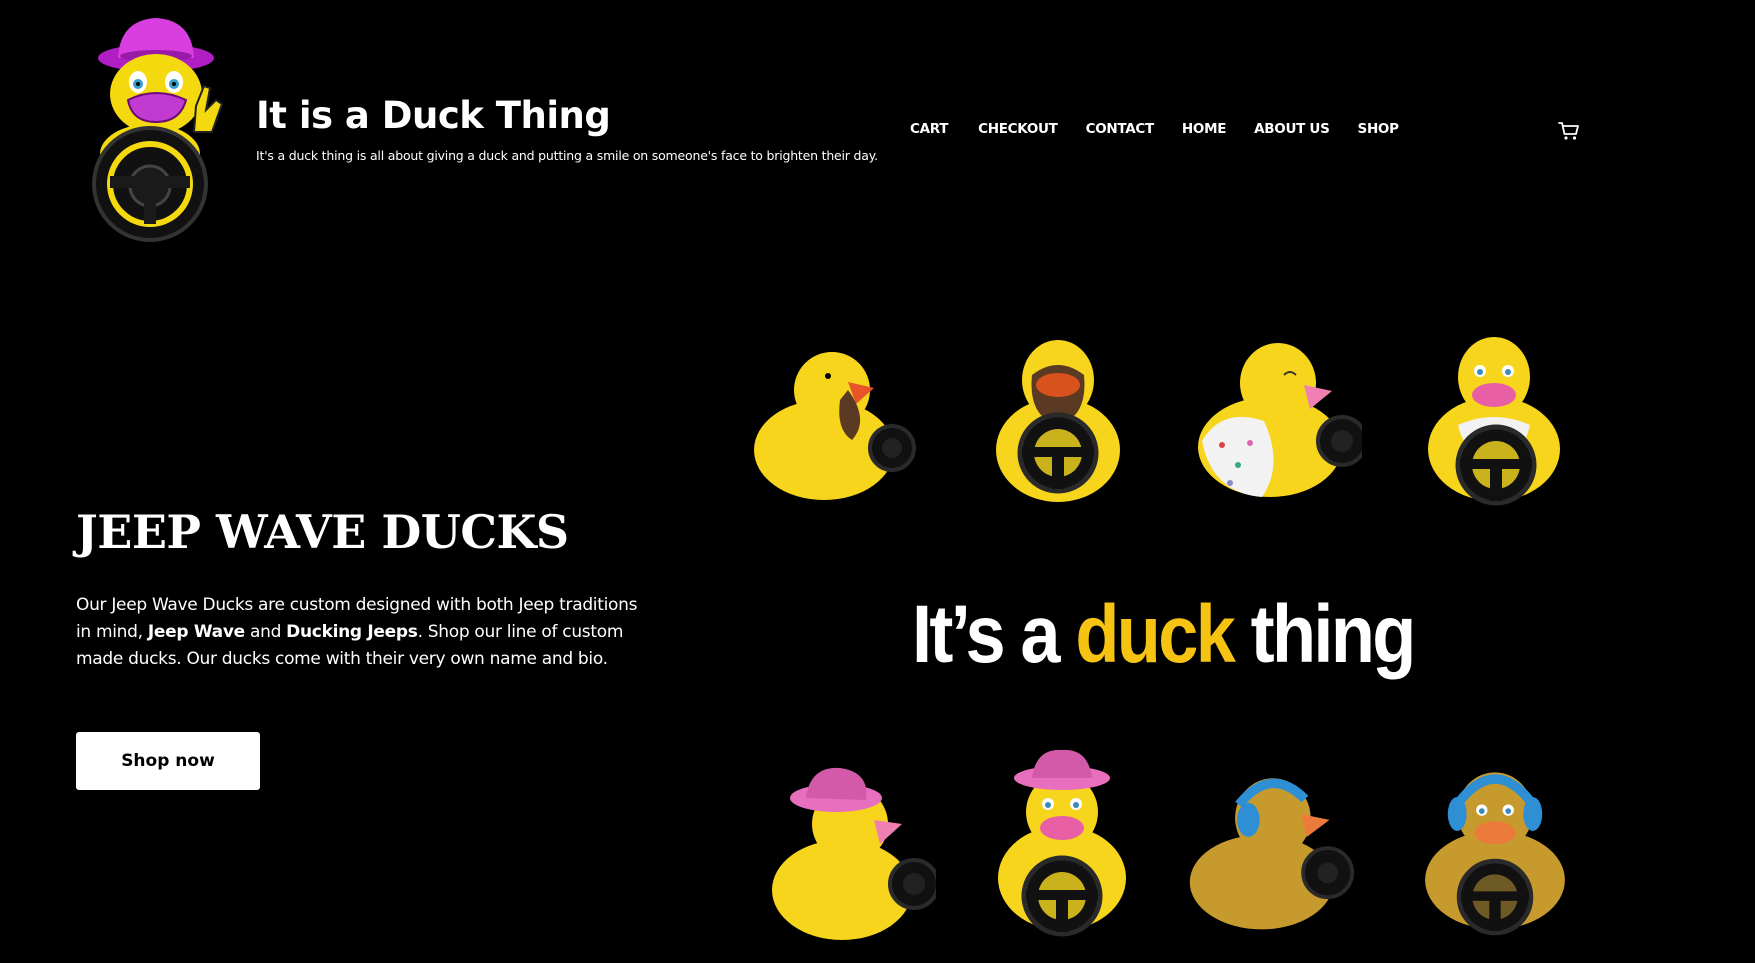 The image size is (1755, 963). I want to click on site-logo, so click(154, 129).